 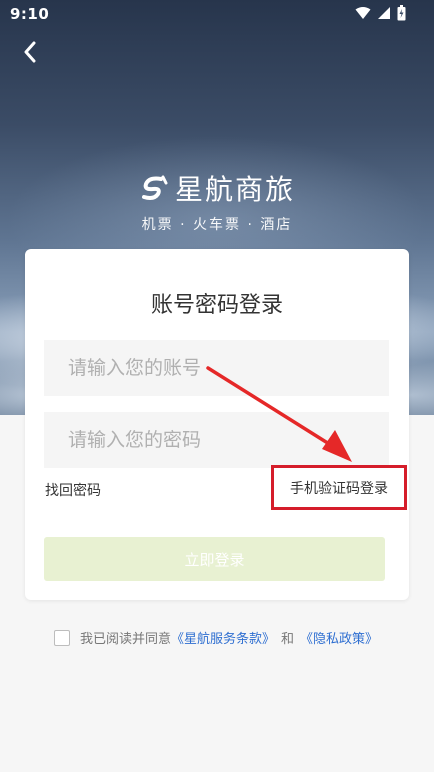 I want to click on wifi-icon, so click(x=363, y=13).